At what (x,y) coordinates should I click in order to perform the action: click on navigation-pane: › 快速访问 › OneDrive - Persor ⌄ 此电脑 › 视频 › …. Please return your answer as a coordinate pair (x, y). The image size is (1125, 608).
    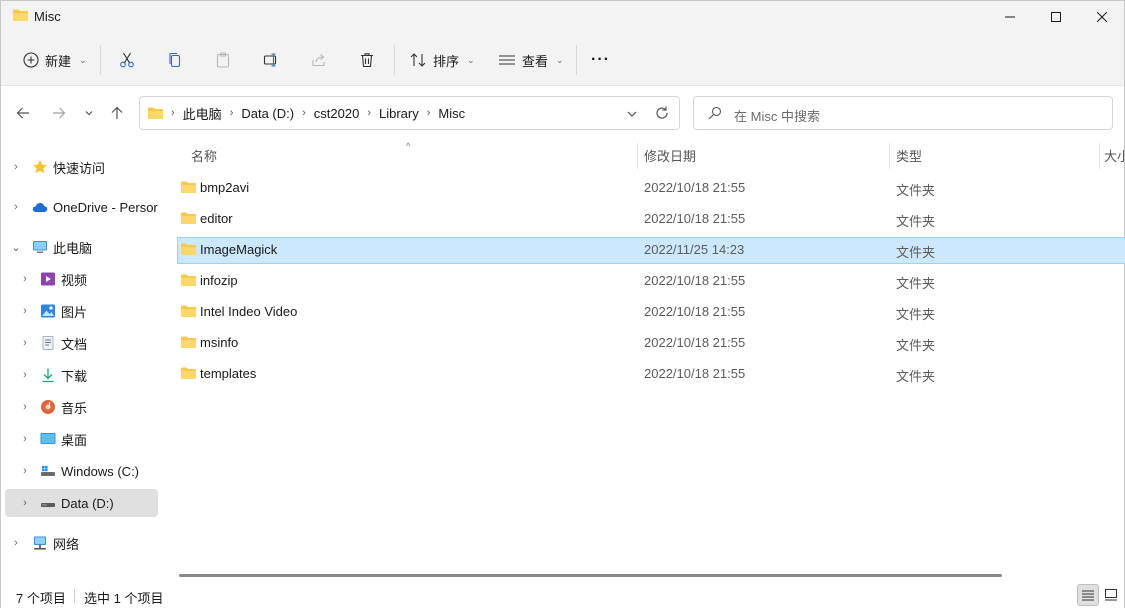
    Looking at the image, I should click on (81, 359).